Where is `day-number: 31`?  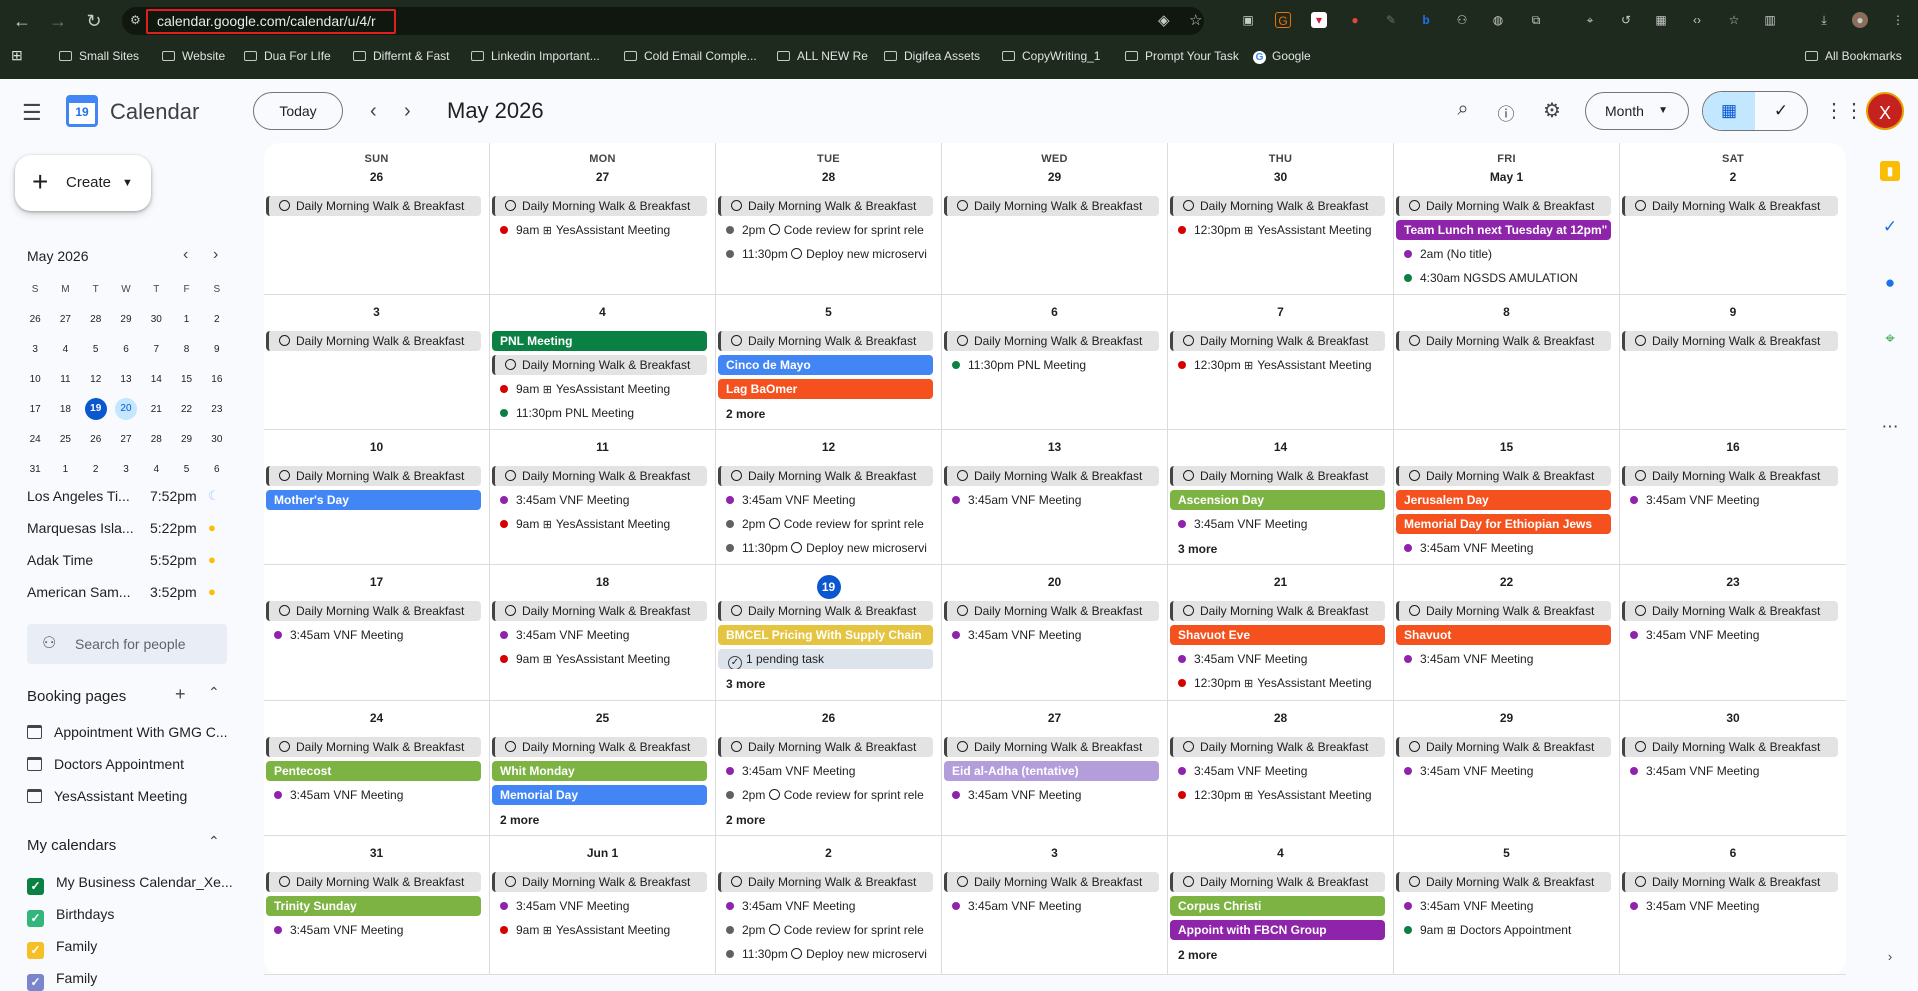 day-number: 31 is located at coordinates (376, 853).